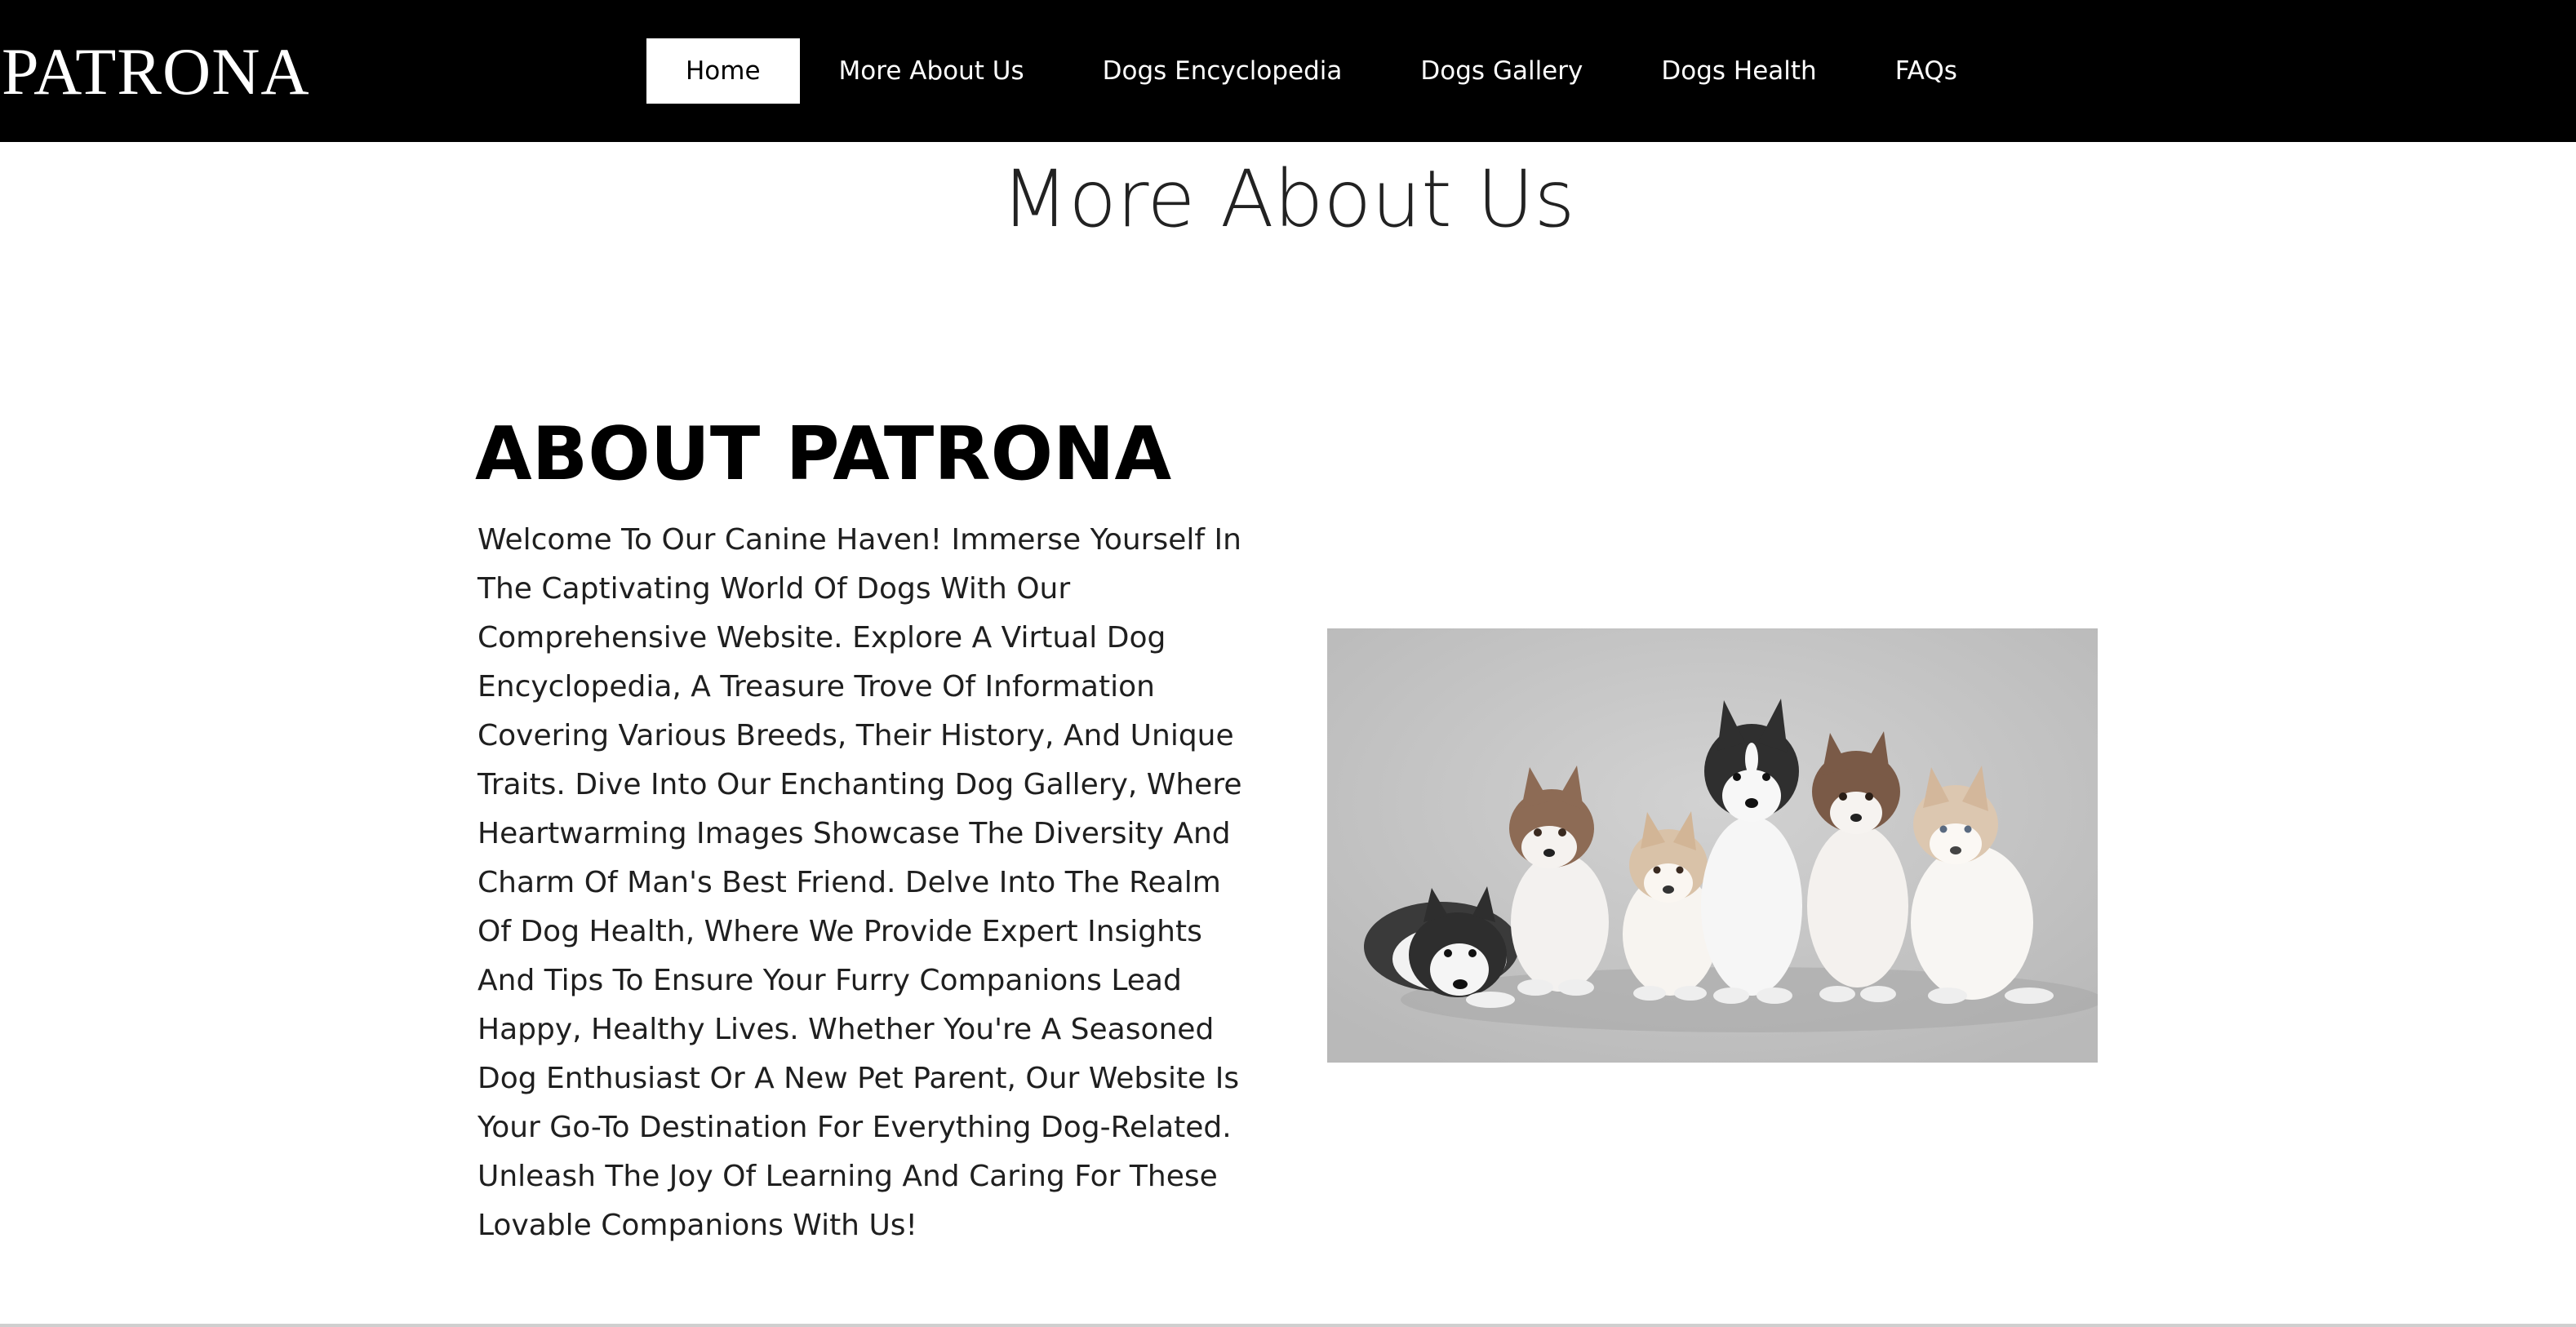  What do you see at coordinates (932, 71) in the screenshot?
I see `nav-item-more-about-us: More About Us` at bounding box center [932, 71].